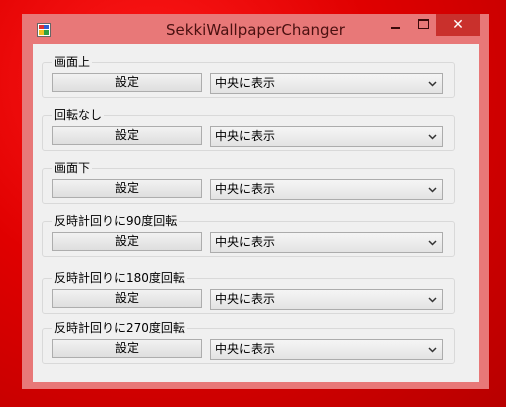 The image size is (506, 407). What do you see at coordinates (72, 62) in the screenshot?
I see `group-label: 画面上` at bounding box center [72, 62].